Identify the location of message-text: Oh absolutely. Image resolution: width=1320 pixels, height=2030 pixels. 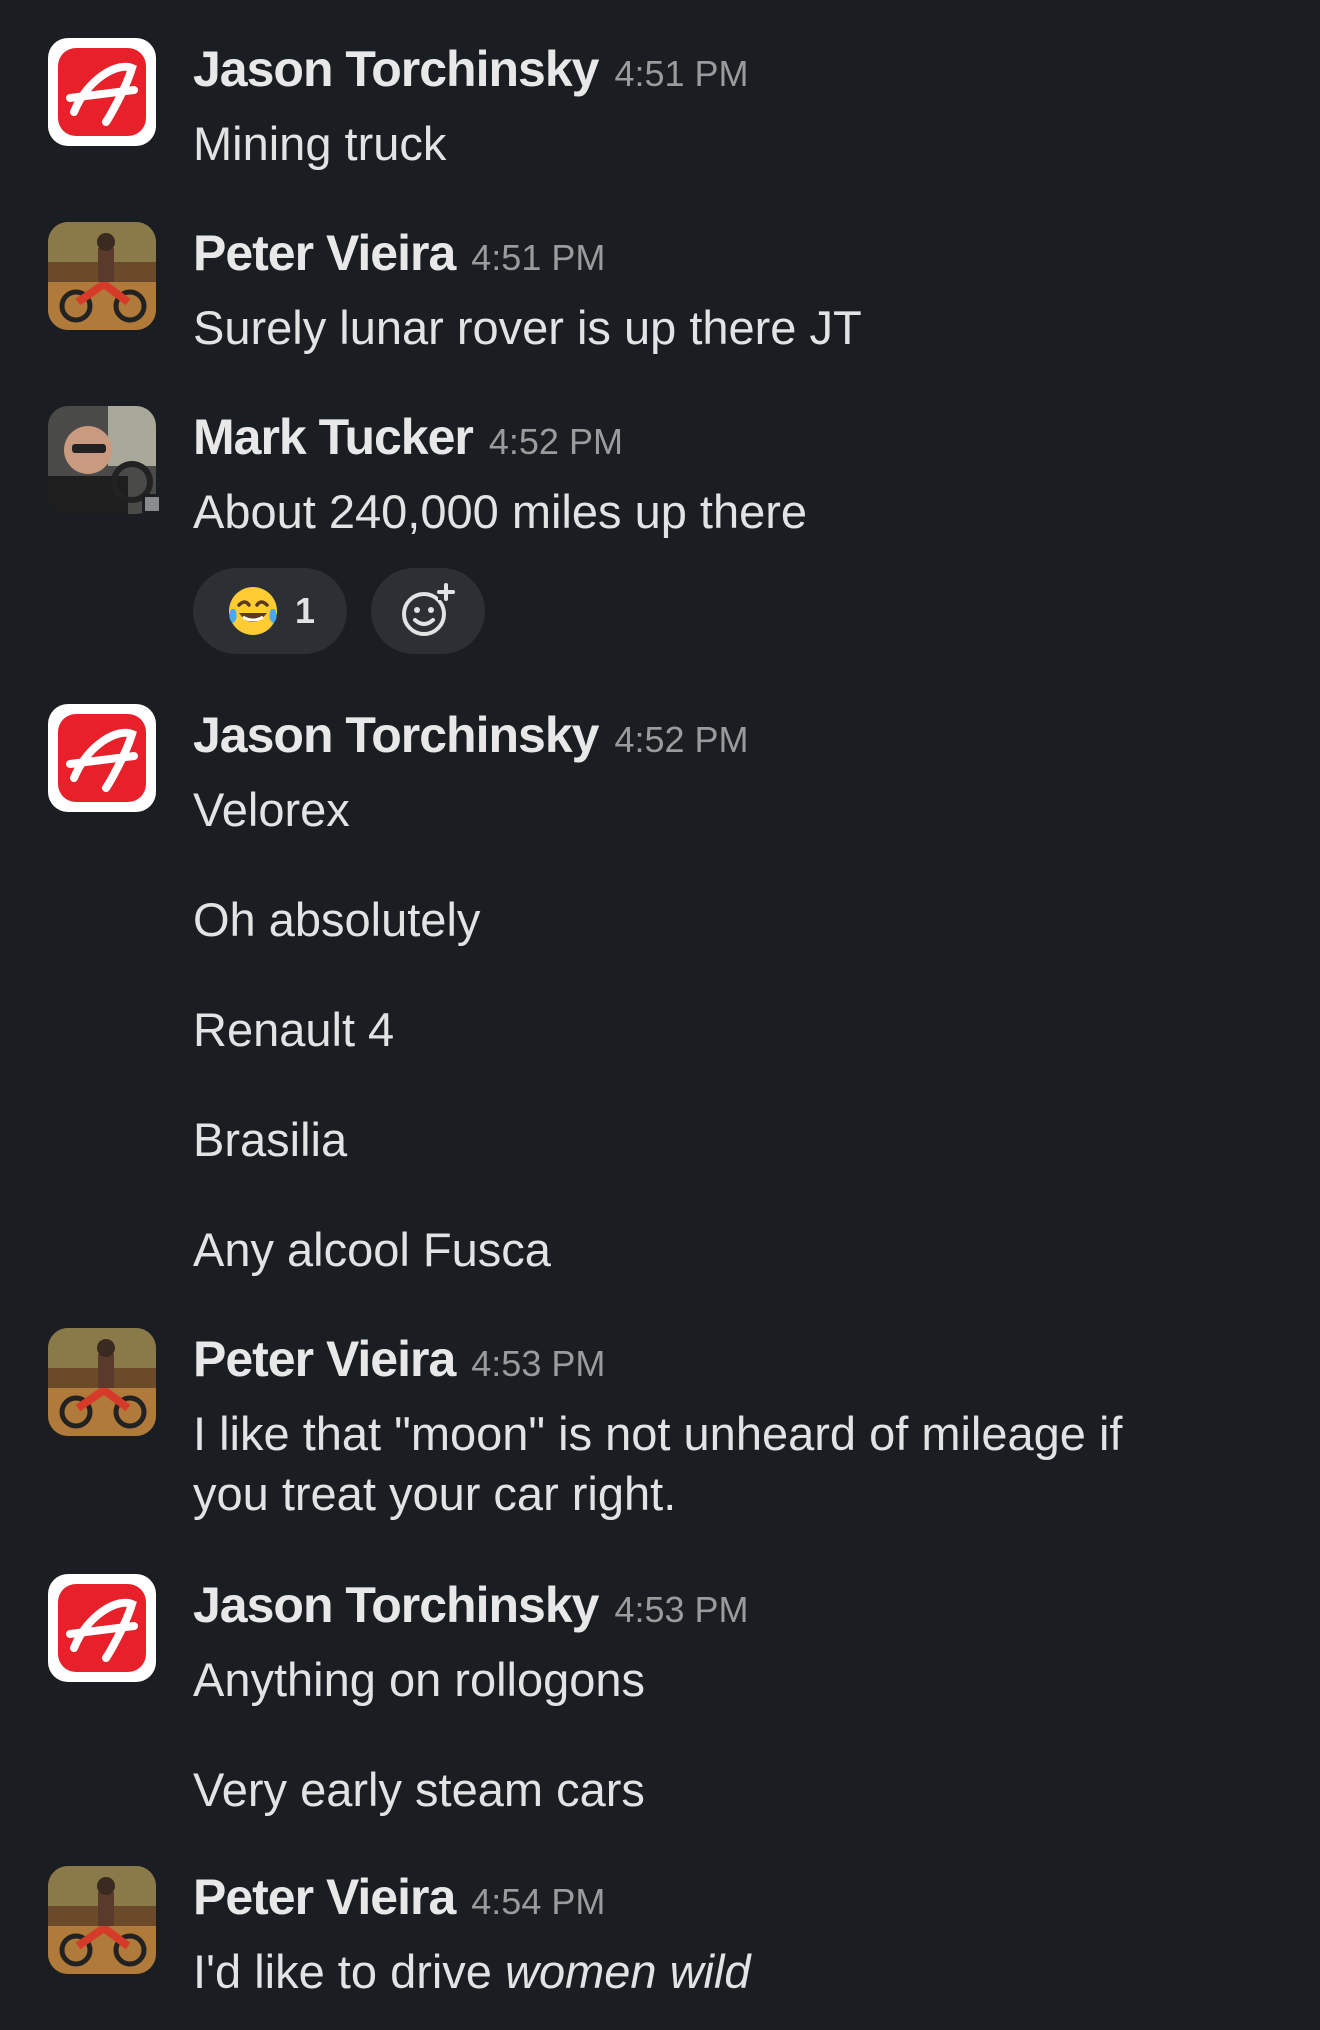
(337, 919).